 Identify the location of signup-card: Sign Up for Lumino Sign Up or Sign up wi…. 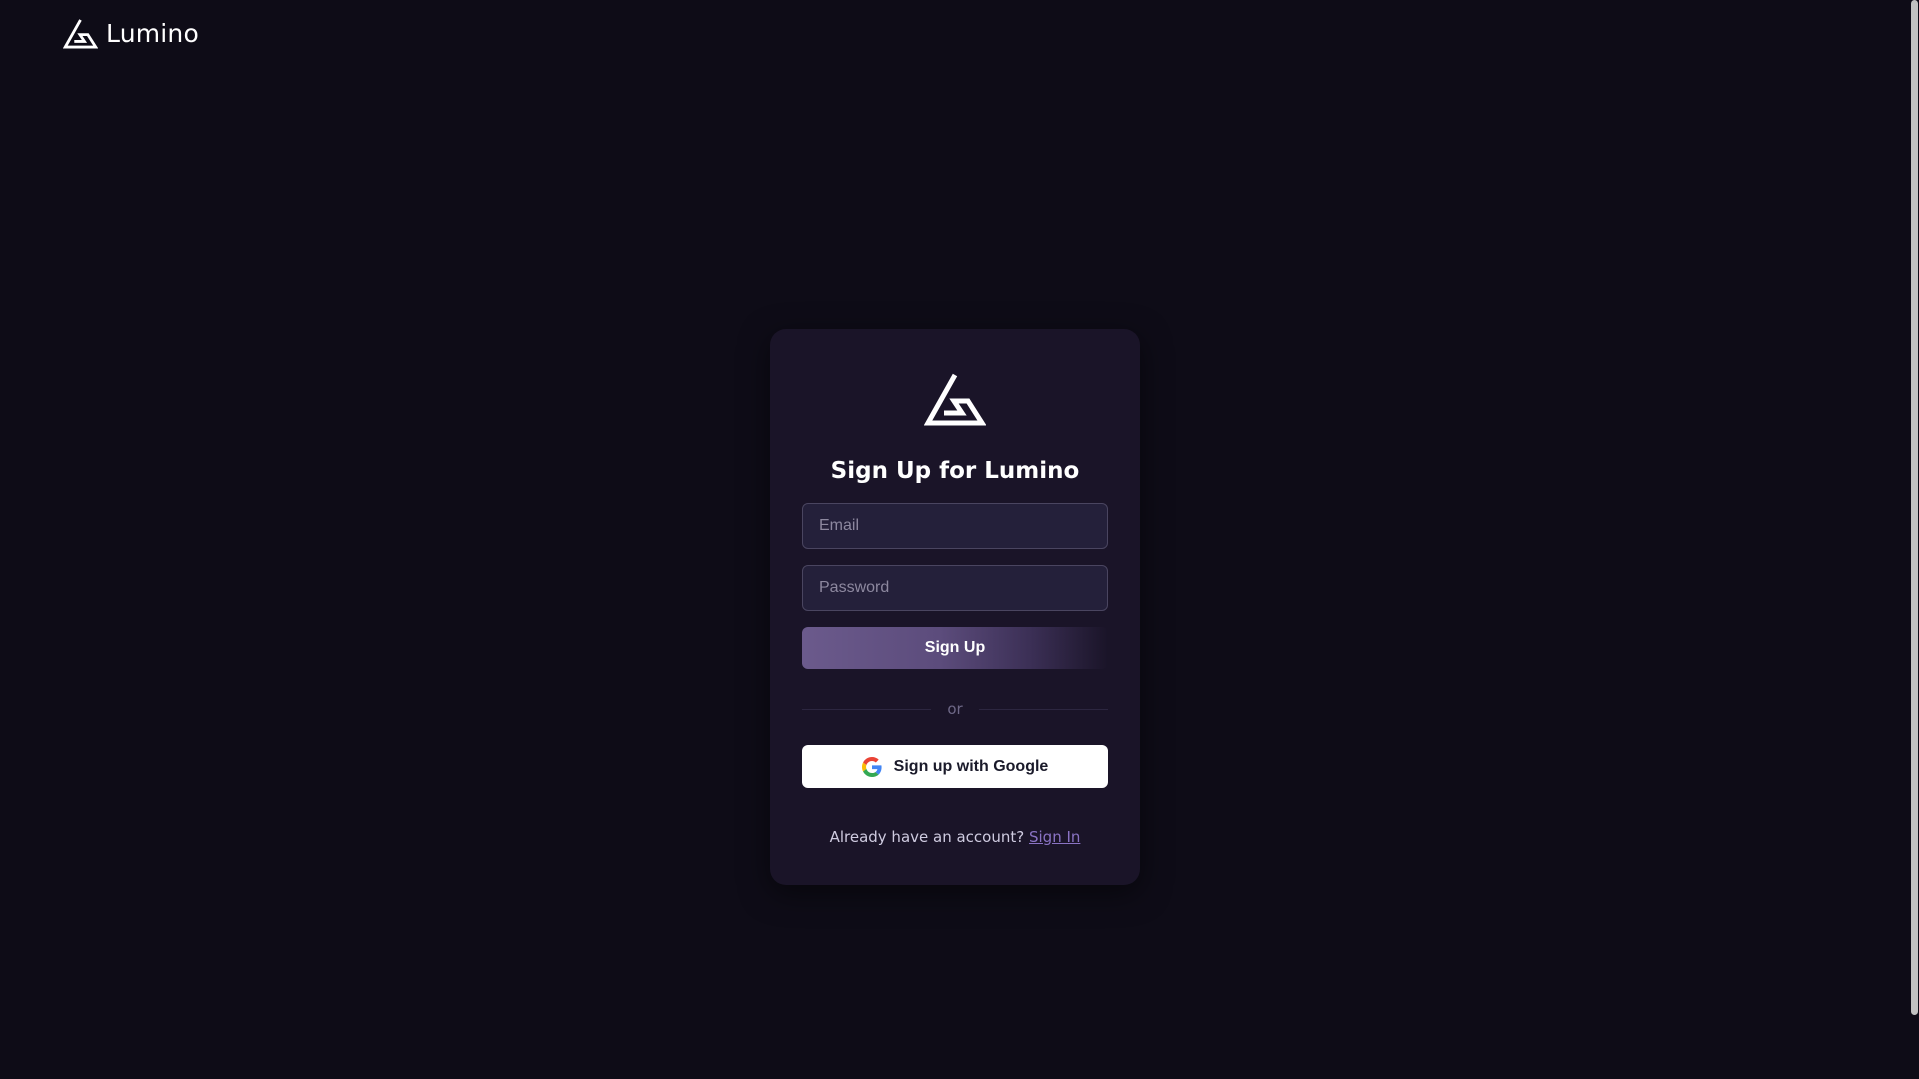
(955, 607).